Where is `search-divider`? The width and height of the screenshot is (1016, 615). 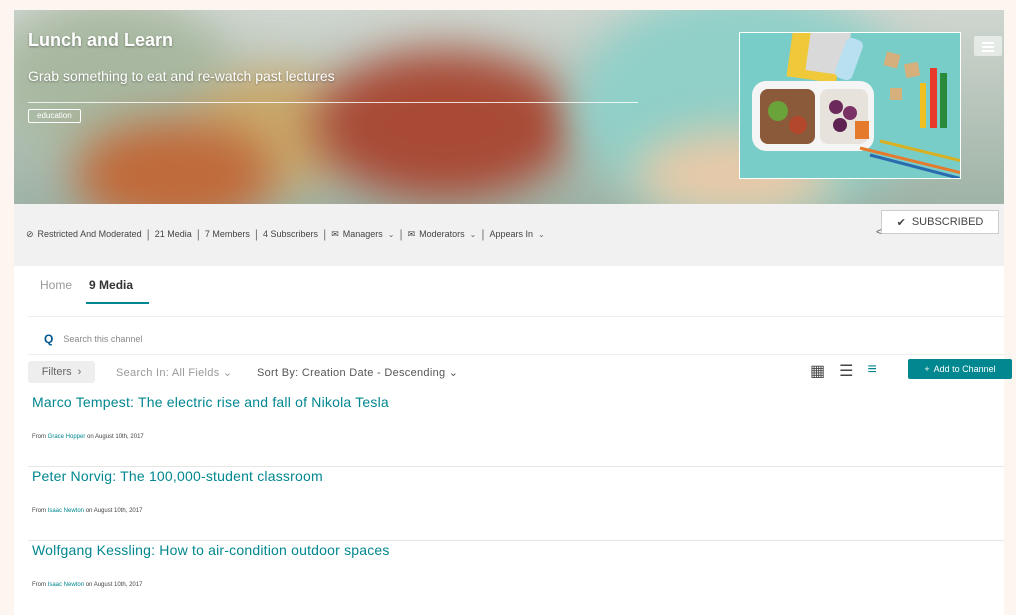
search-divider is located at coordinates (516, 354).